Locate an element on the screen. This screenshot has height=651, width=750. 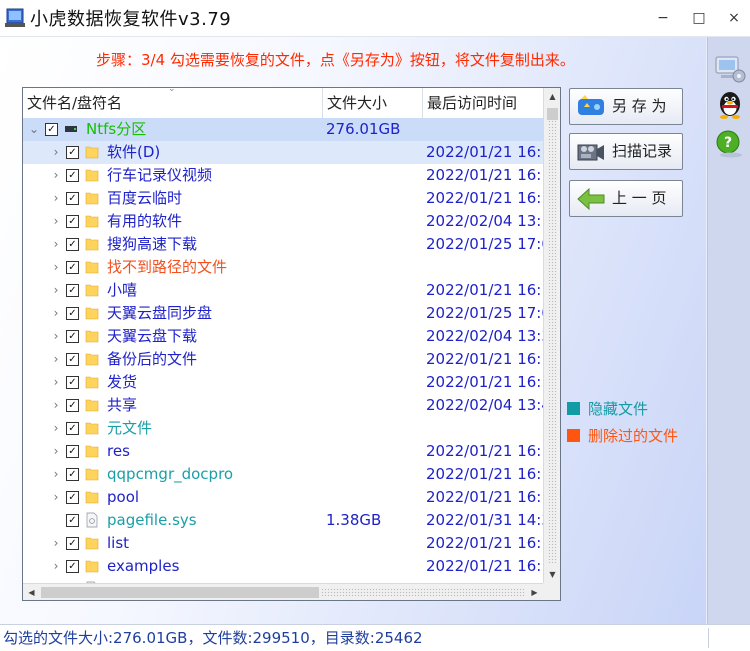
tree-row: › ✓ 小嘻 2022/01/21 16:1 is located at coordinates (283, 290).